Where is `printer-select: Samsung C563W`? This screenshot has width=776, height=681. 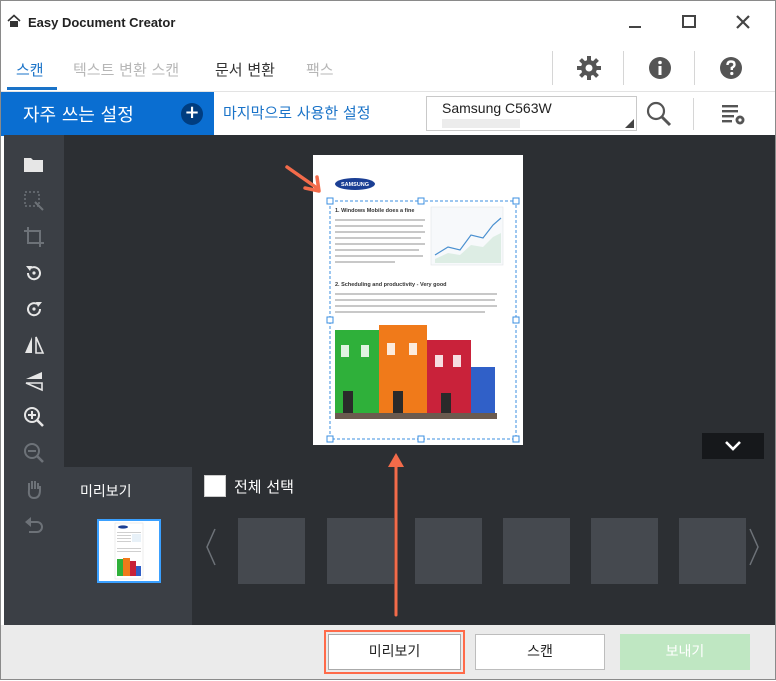
printer-select: Samsung C563W is located at coordinates (531, 113).